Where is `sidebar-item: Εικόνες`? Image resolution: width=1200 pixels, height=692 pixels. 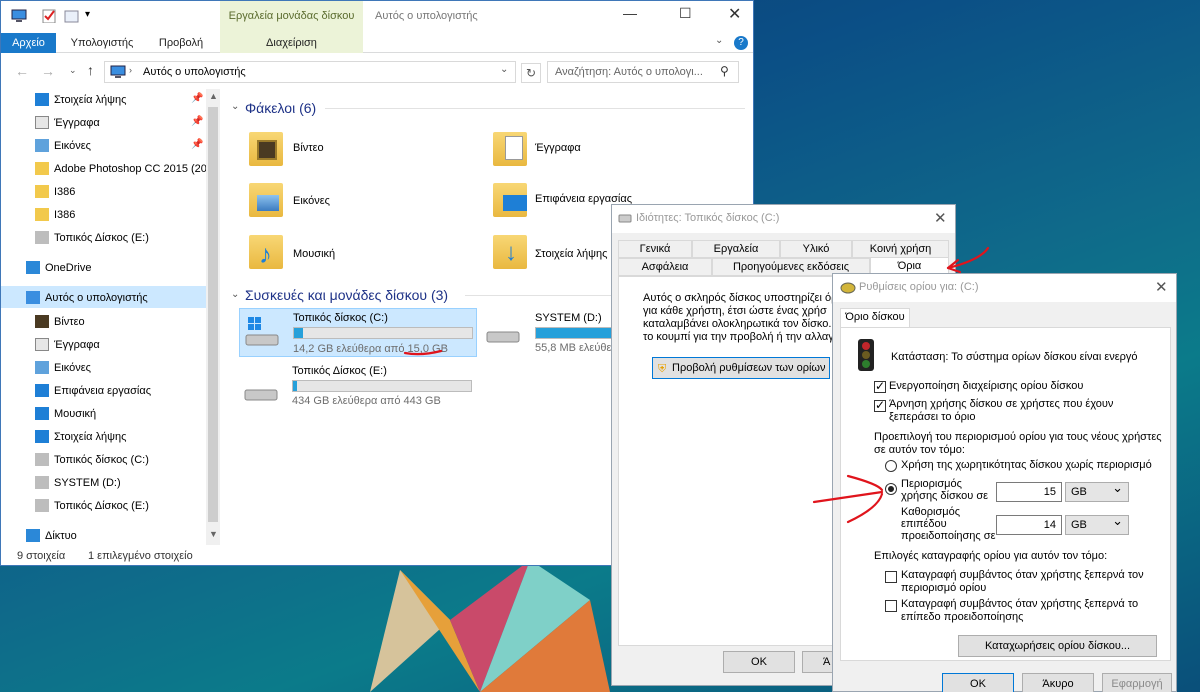 sidebar-item: Εικόνες is located at coordinates (139, 368).